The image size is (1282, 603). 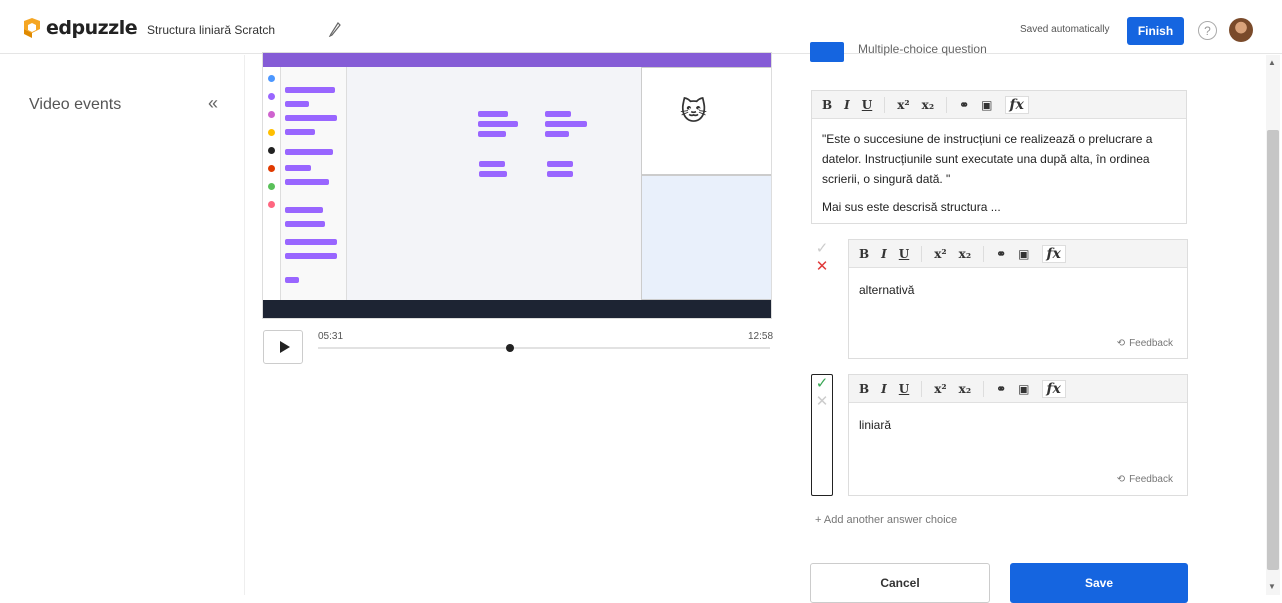 I want to click on scrollbar-thumb, so click(x=1273, y=350).